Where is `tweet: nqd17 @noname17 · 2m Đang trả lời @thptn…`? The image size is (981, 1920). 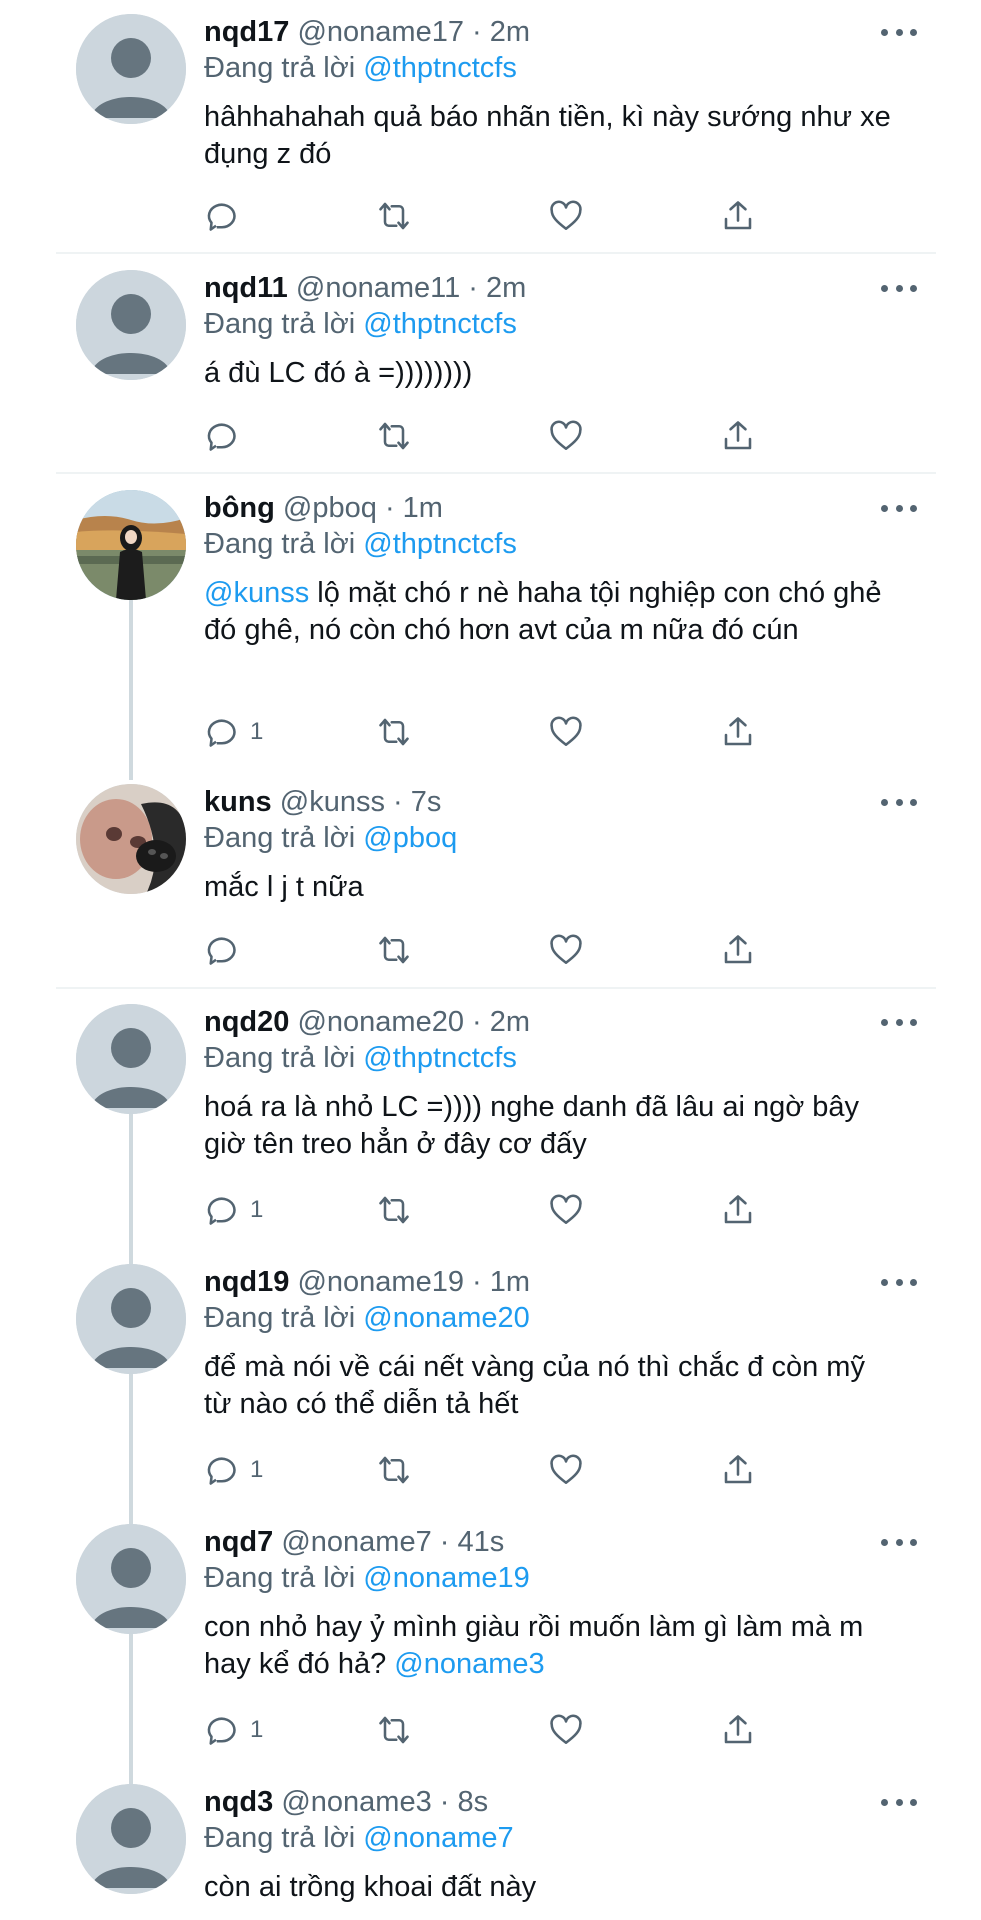 tweet: nqd17 @noname17 · 2m Đang trả lời @thptn… is located at coordinates (490, 125).